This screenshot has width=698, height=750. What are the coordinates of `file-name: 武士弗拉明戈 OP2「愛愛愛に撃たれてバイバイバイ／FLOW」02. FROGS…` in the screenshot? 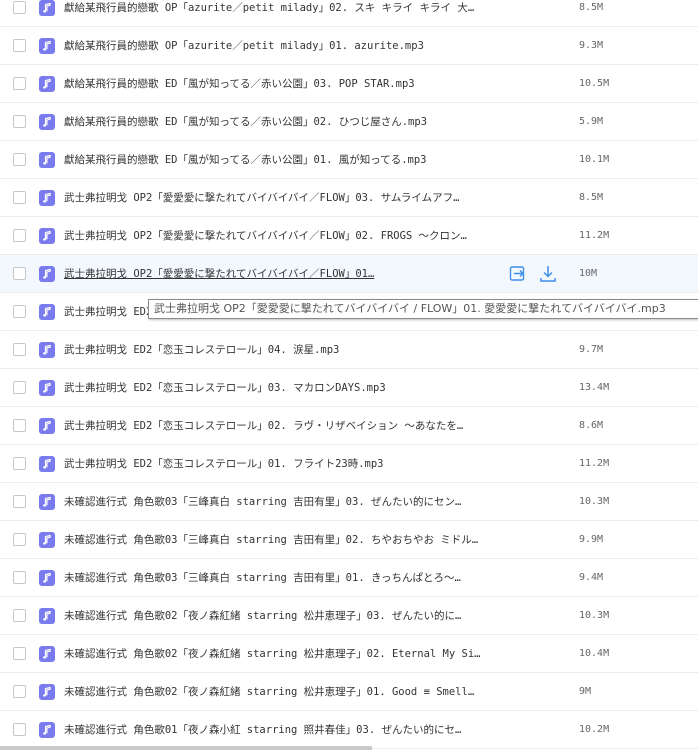 It's located at (284, 236).